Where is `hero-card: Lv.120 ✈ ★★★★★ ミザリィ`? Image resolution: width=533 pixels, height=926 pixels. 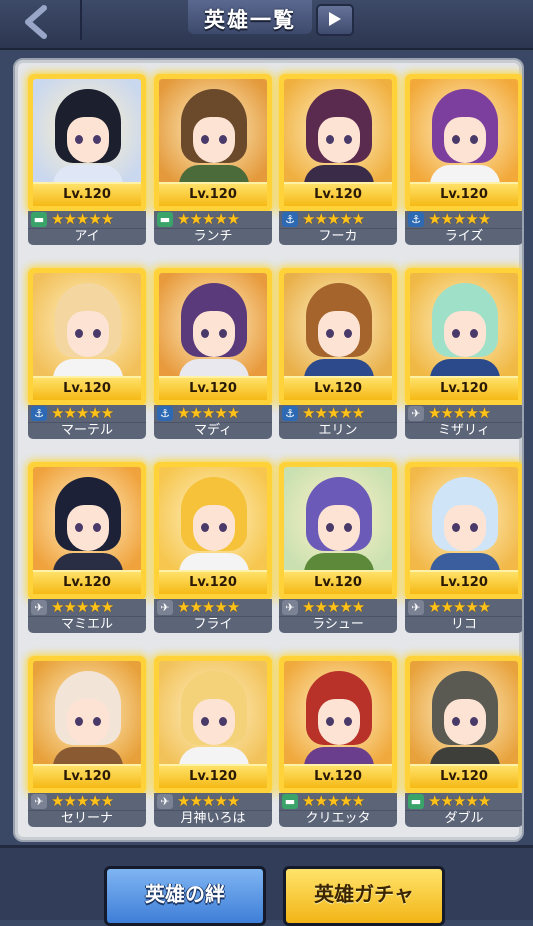
hero-card: Lv.120 ✈ ★★★★★ ミザリィ is located at coordinates (463, 353).